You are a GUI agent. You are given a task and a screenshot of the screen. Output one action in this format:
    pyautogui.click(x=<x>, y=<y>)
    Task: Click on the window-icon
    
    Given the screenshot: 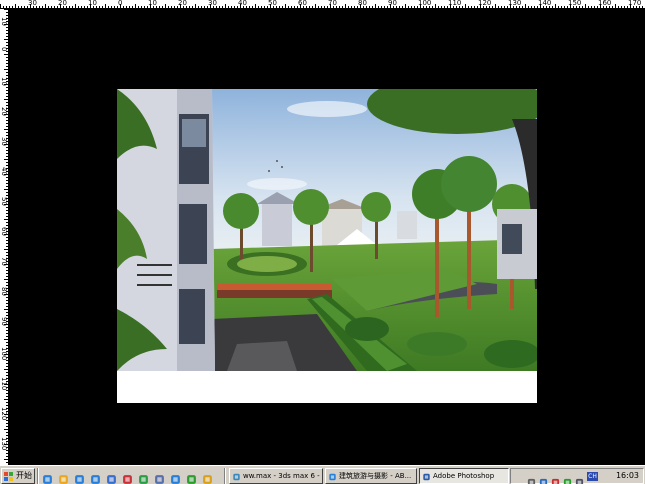 What is the action you would take?
    pyautogui.click(x=159, y=477)
    